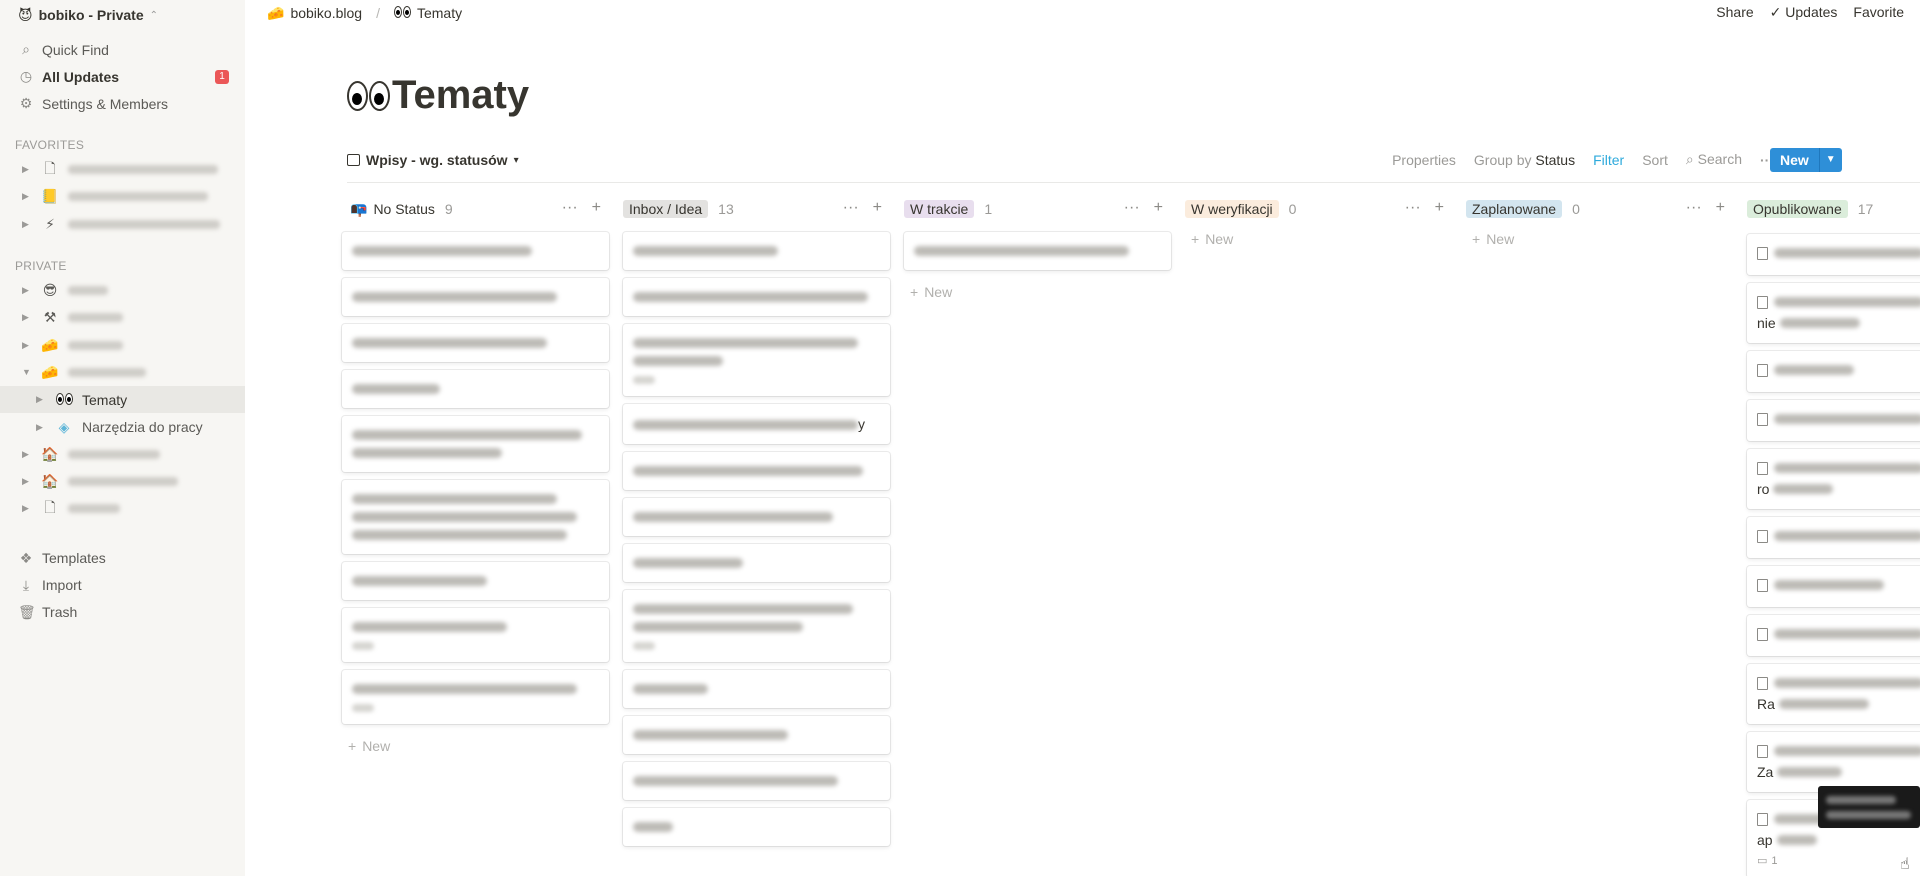 Image resolution: width=1920 pixels, height=876 pixels. I want to click on quick-find: ⌕ Quick Find, so click(122, 49).